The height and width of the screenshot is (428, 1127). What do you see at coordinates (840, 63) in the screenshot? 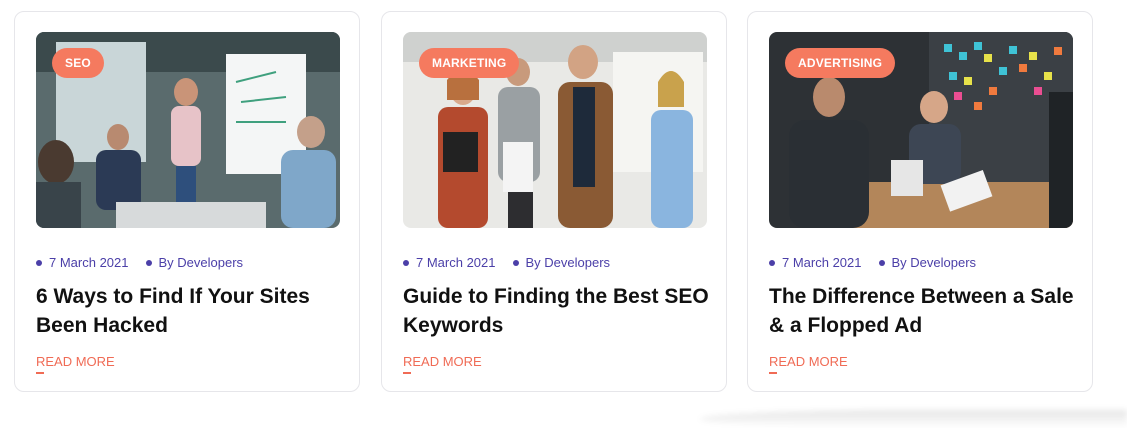
I see `category-tag: ADVERTISING` at bounding box center [840, 63].